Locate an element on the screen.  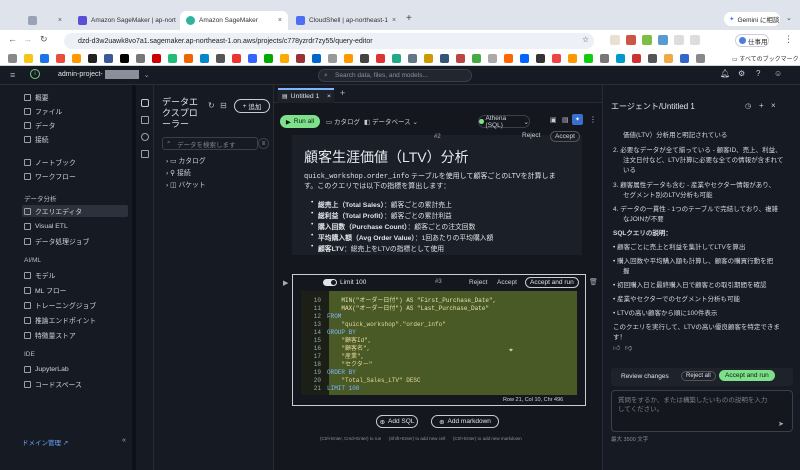
database-icon is located at coordinates (145, 103).